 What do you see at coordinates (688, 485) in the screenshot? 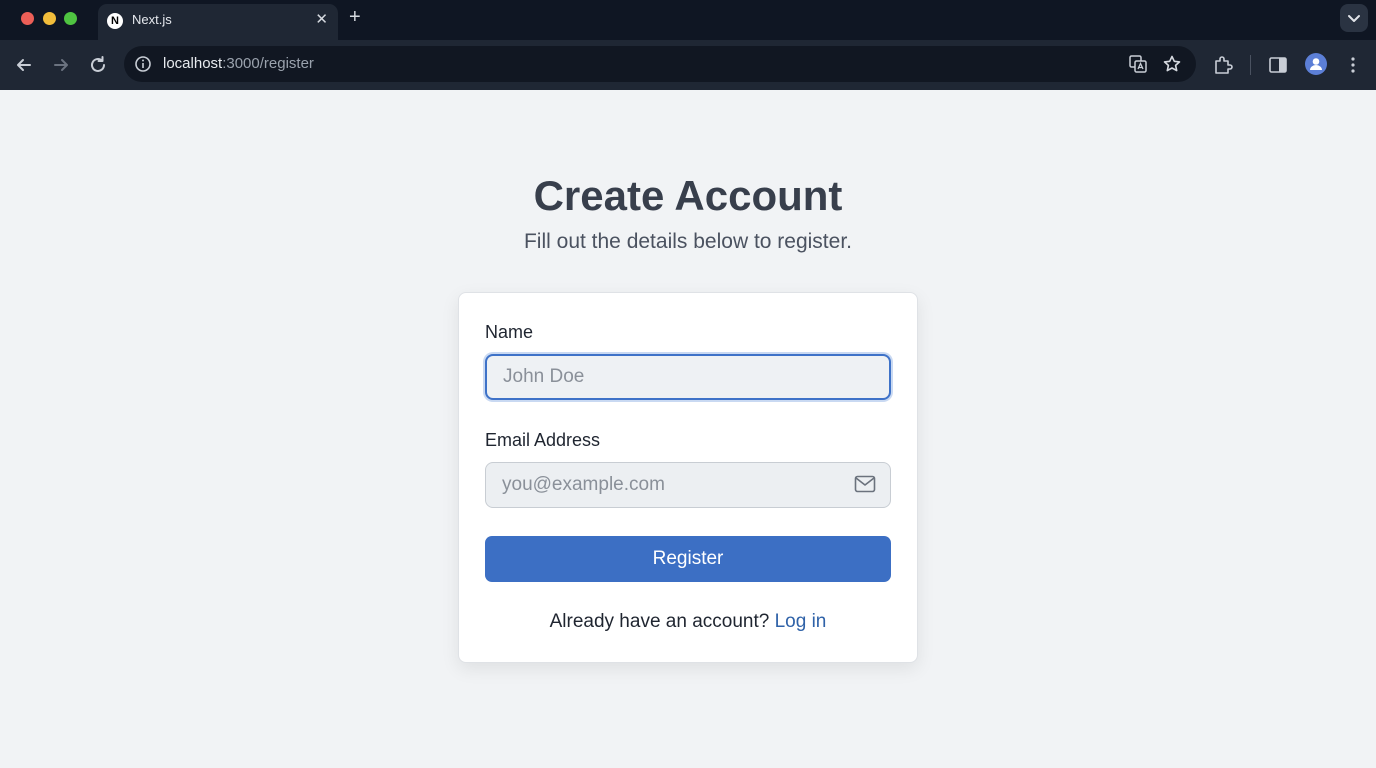
I see `email-input` at bounding box center [688, 485].